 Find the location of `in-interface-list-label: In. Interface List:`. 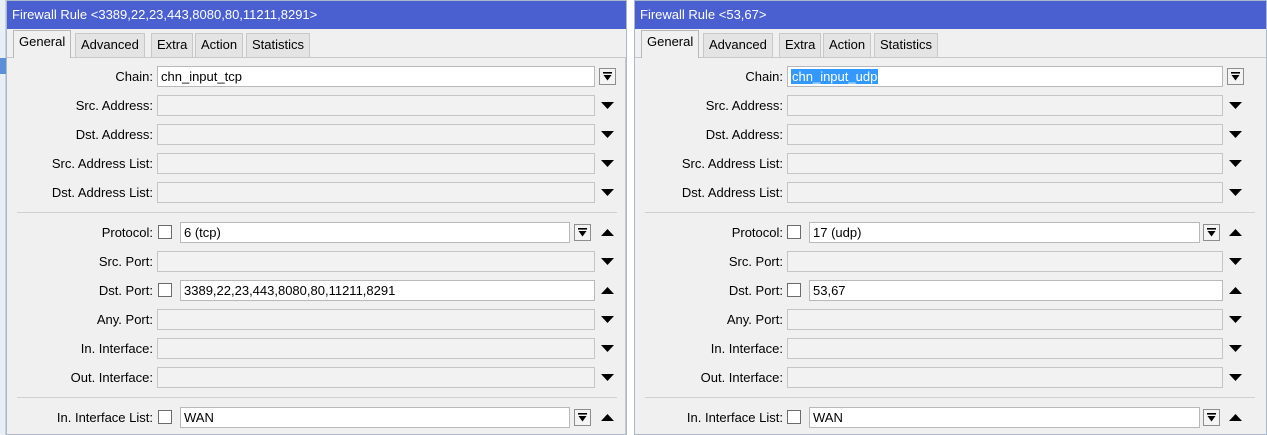

in-interface-list-label: In. Interface List: is located at coordinates (734, 417).